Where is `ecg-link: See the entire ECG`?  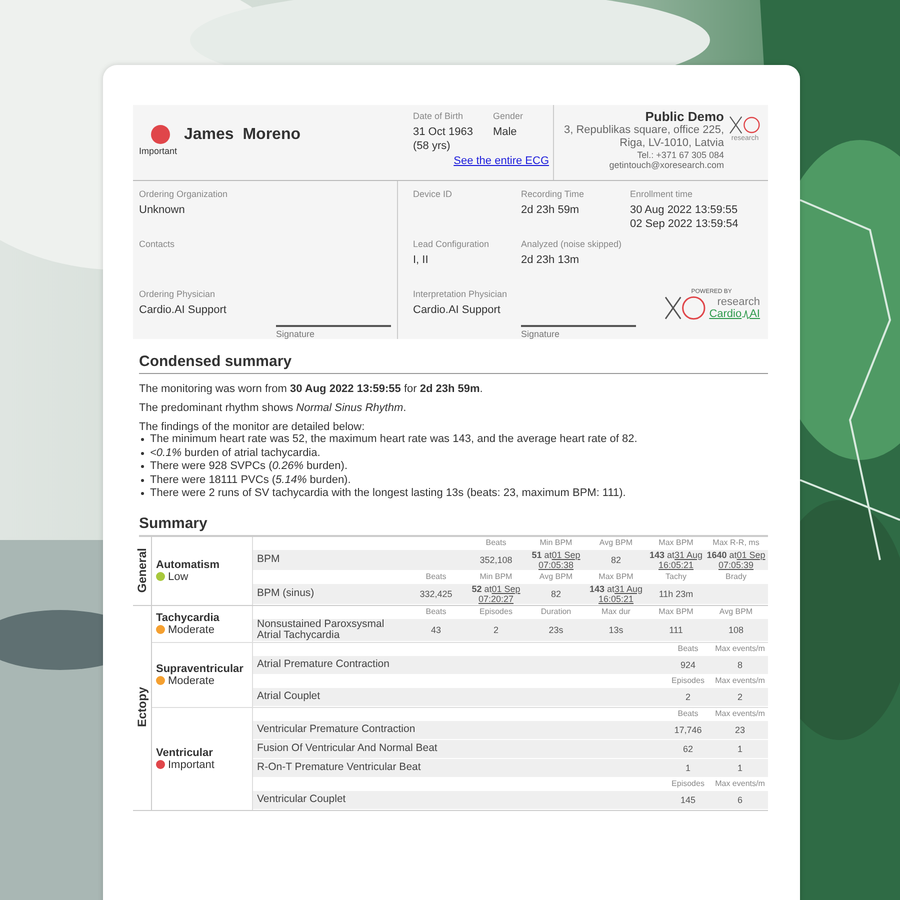 ecg-link: See the entire ECG is located at coordinates (501, 161).